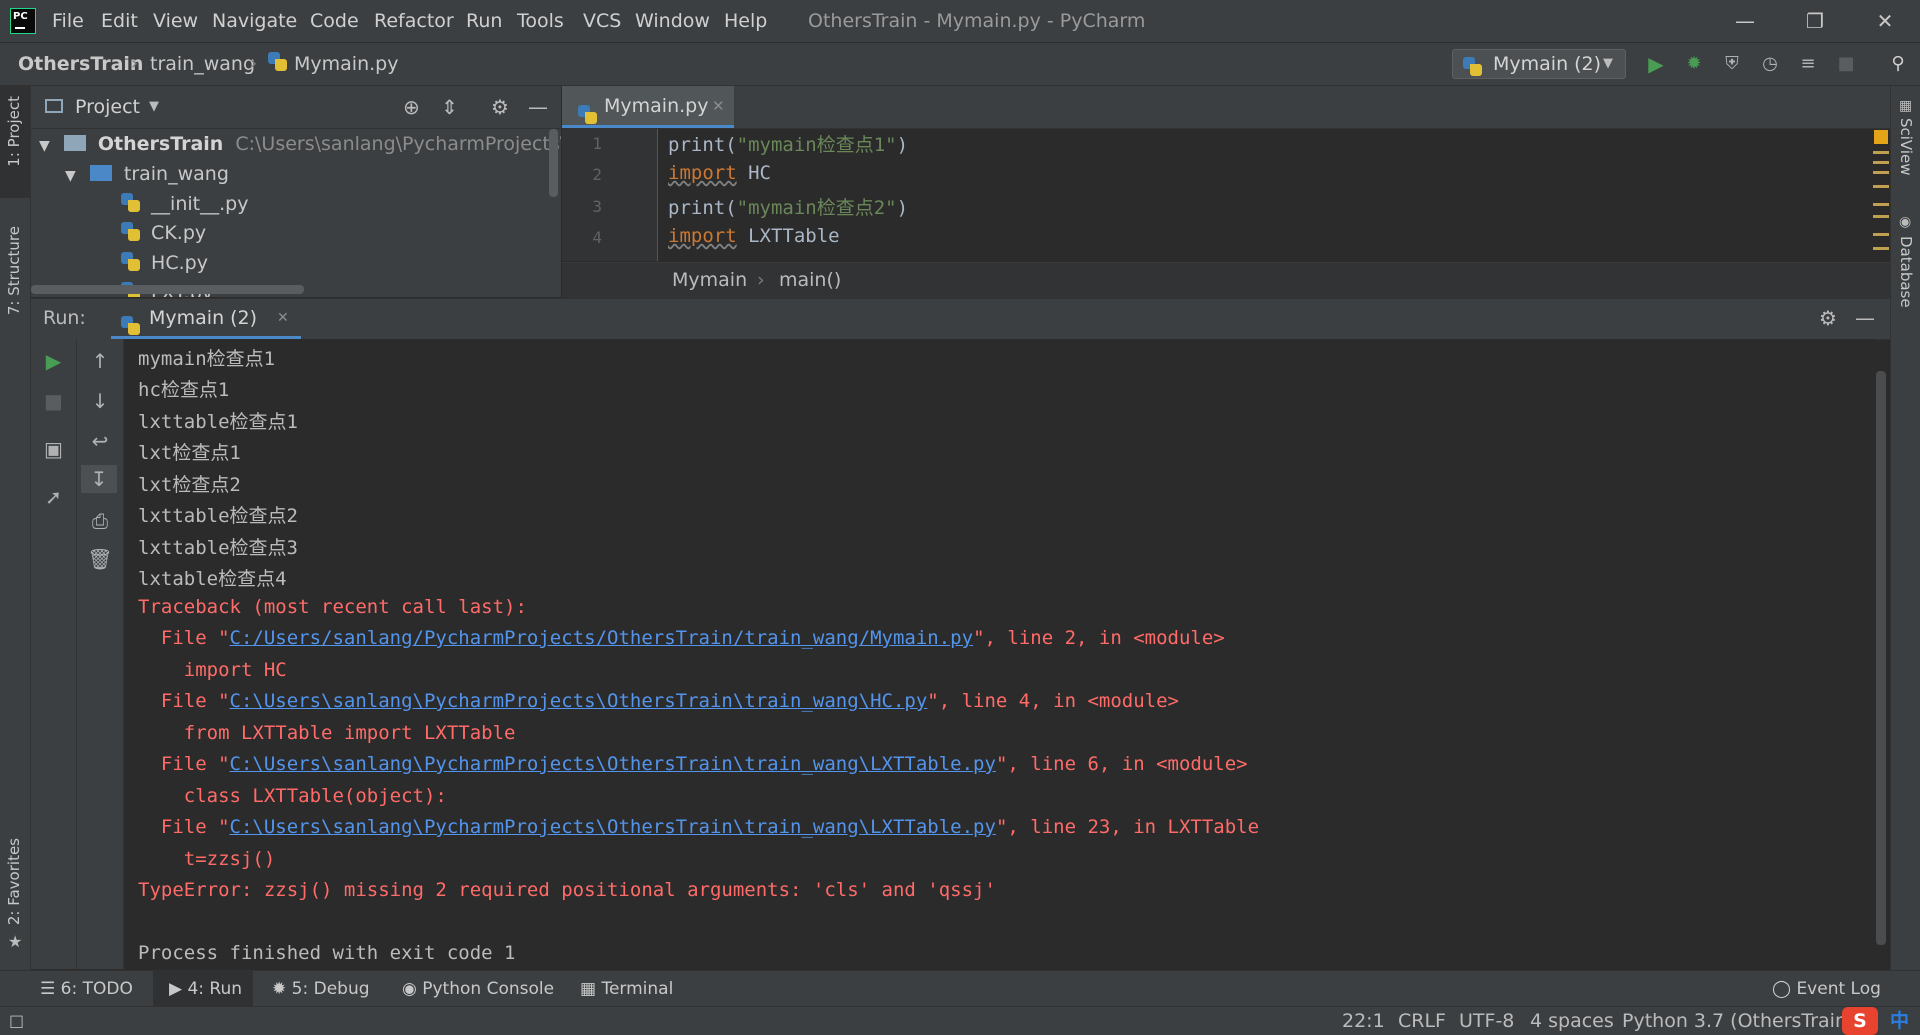  Describe the element at coordinates (53, 361) in the screenshot. I see `rerun-icon: ▶` at that location.